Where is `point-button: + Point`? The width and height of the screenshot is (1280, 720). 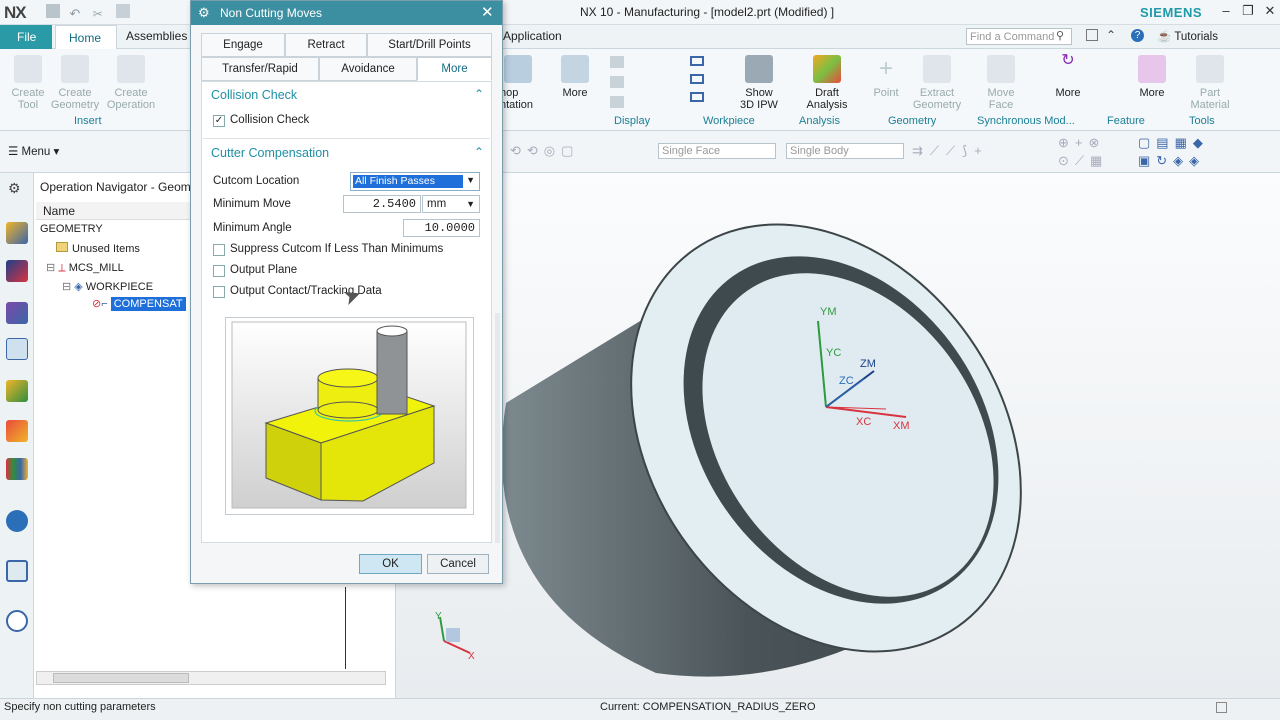 point-button: + Point is located at coordinates (886, 77).